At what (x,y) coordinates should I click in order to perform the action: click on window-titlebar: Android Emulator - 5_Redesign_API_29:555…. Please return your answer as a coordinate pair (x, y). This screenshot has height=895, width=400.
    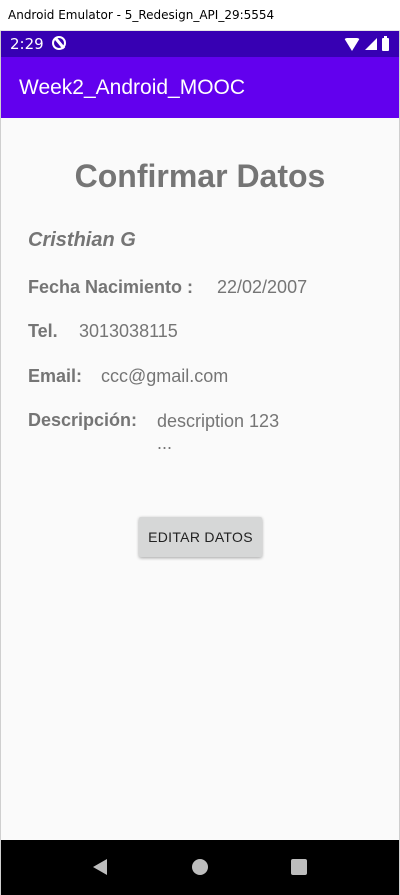
    Looking at the image, I should click on (200, 15).